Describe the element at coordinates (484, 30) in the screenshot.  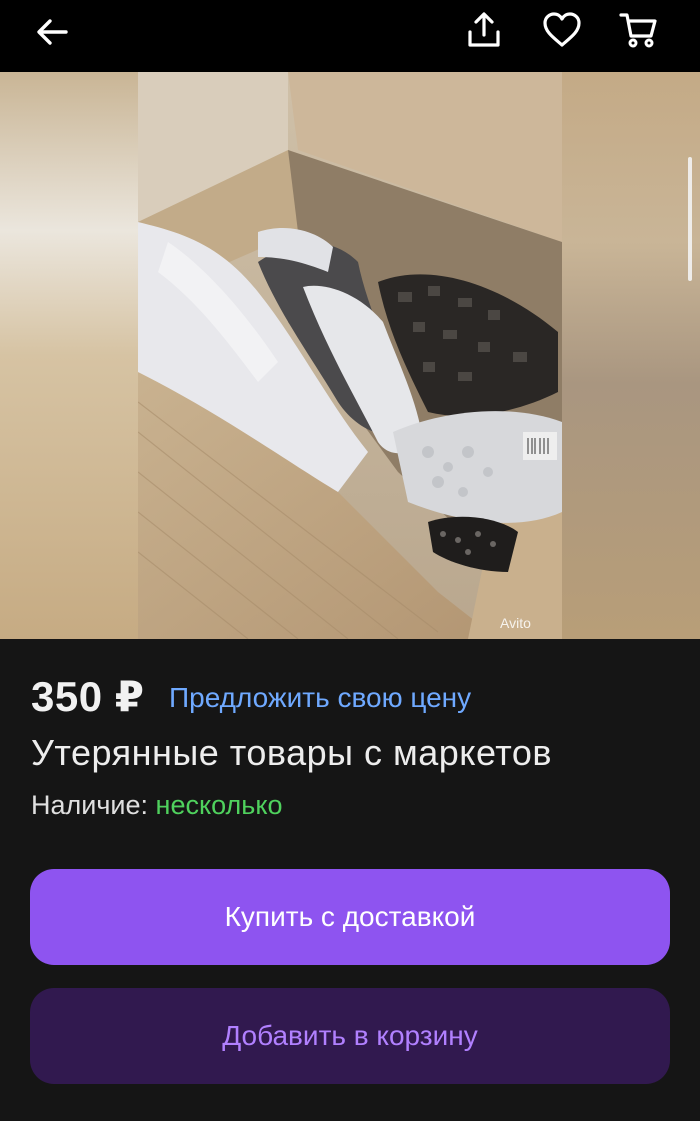
I see `share-icon` at that location.